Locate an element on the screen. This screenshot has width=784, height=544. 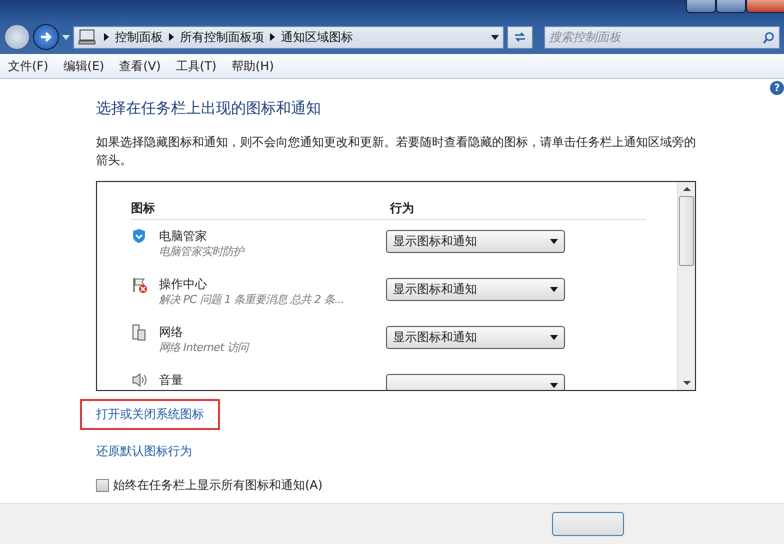
search-icon is located at coordinates (768, 37).